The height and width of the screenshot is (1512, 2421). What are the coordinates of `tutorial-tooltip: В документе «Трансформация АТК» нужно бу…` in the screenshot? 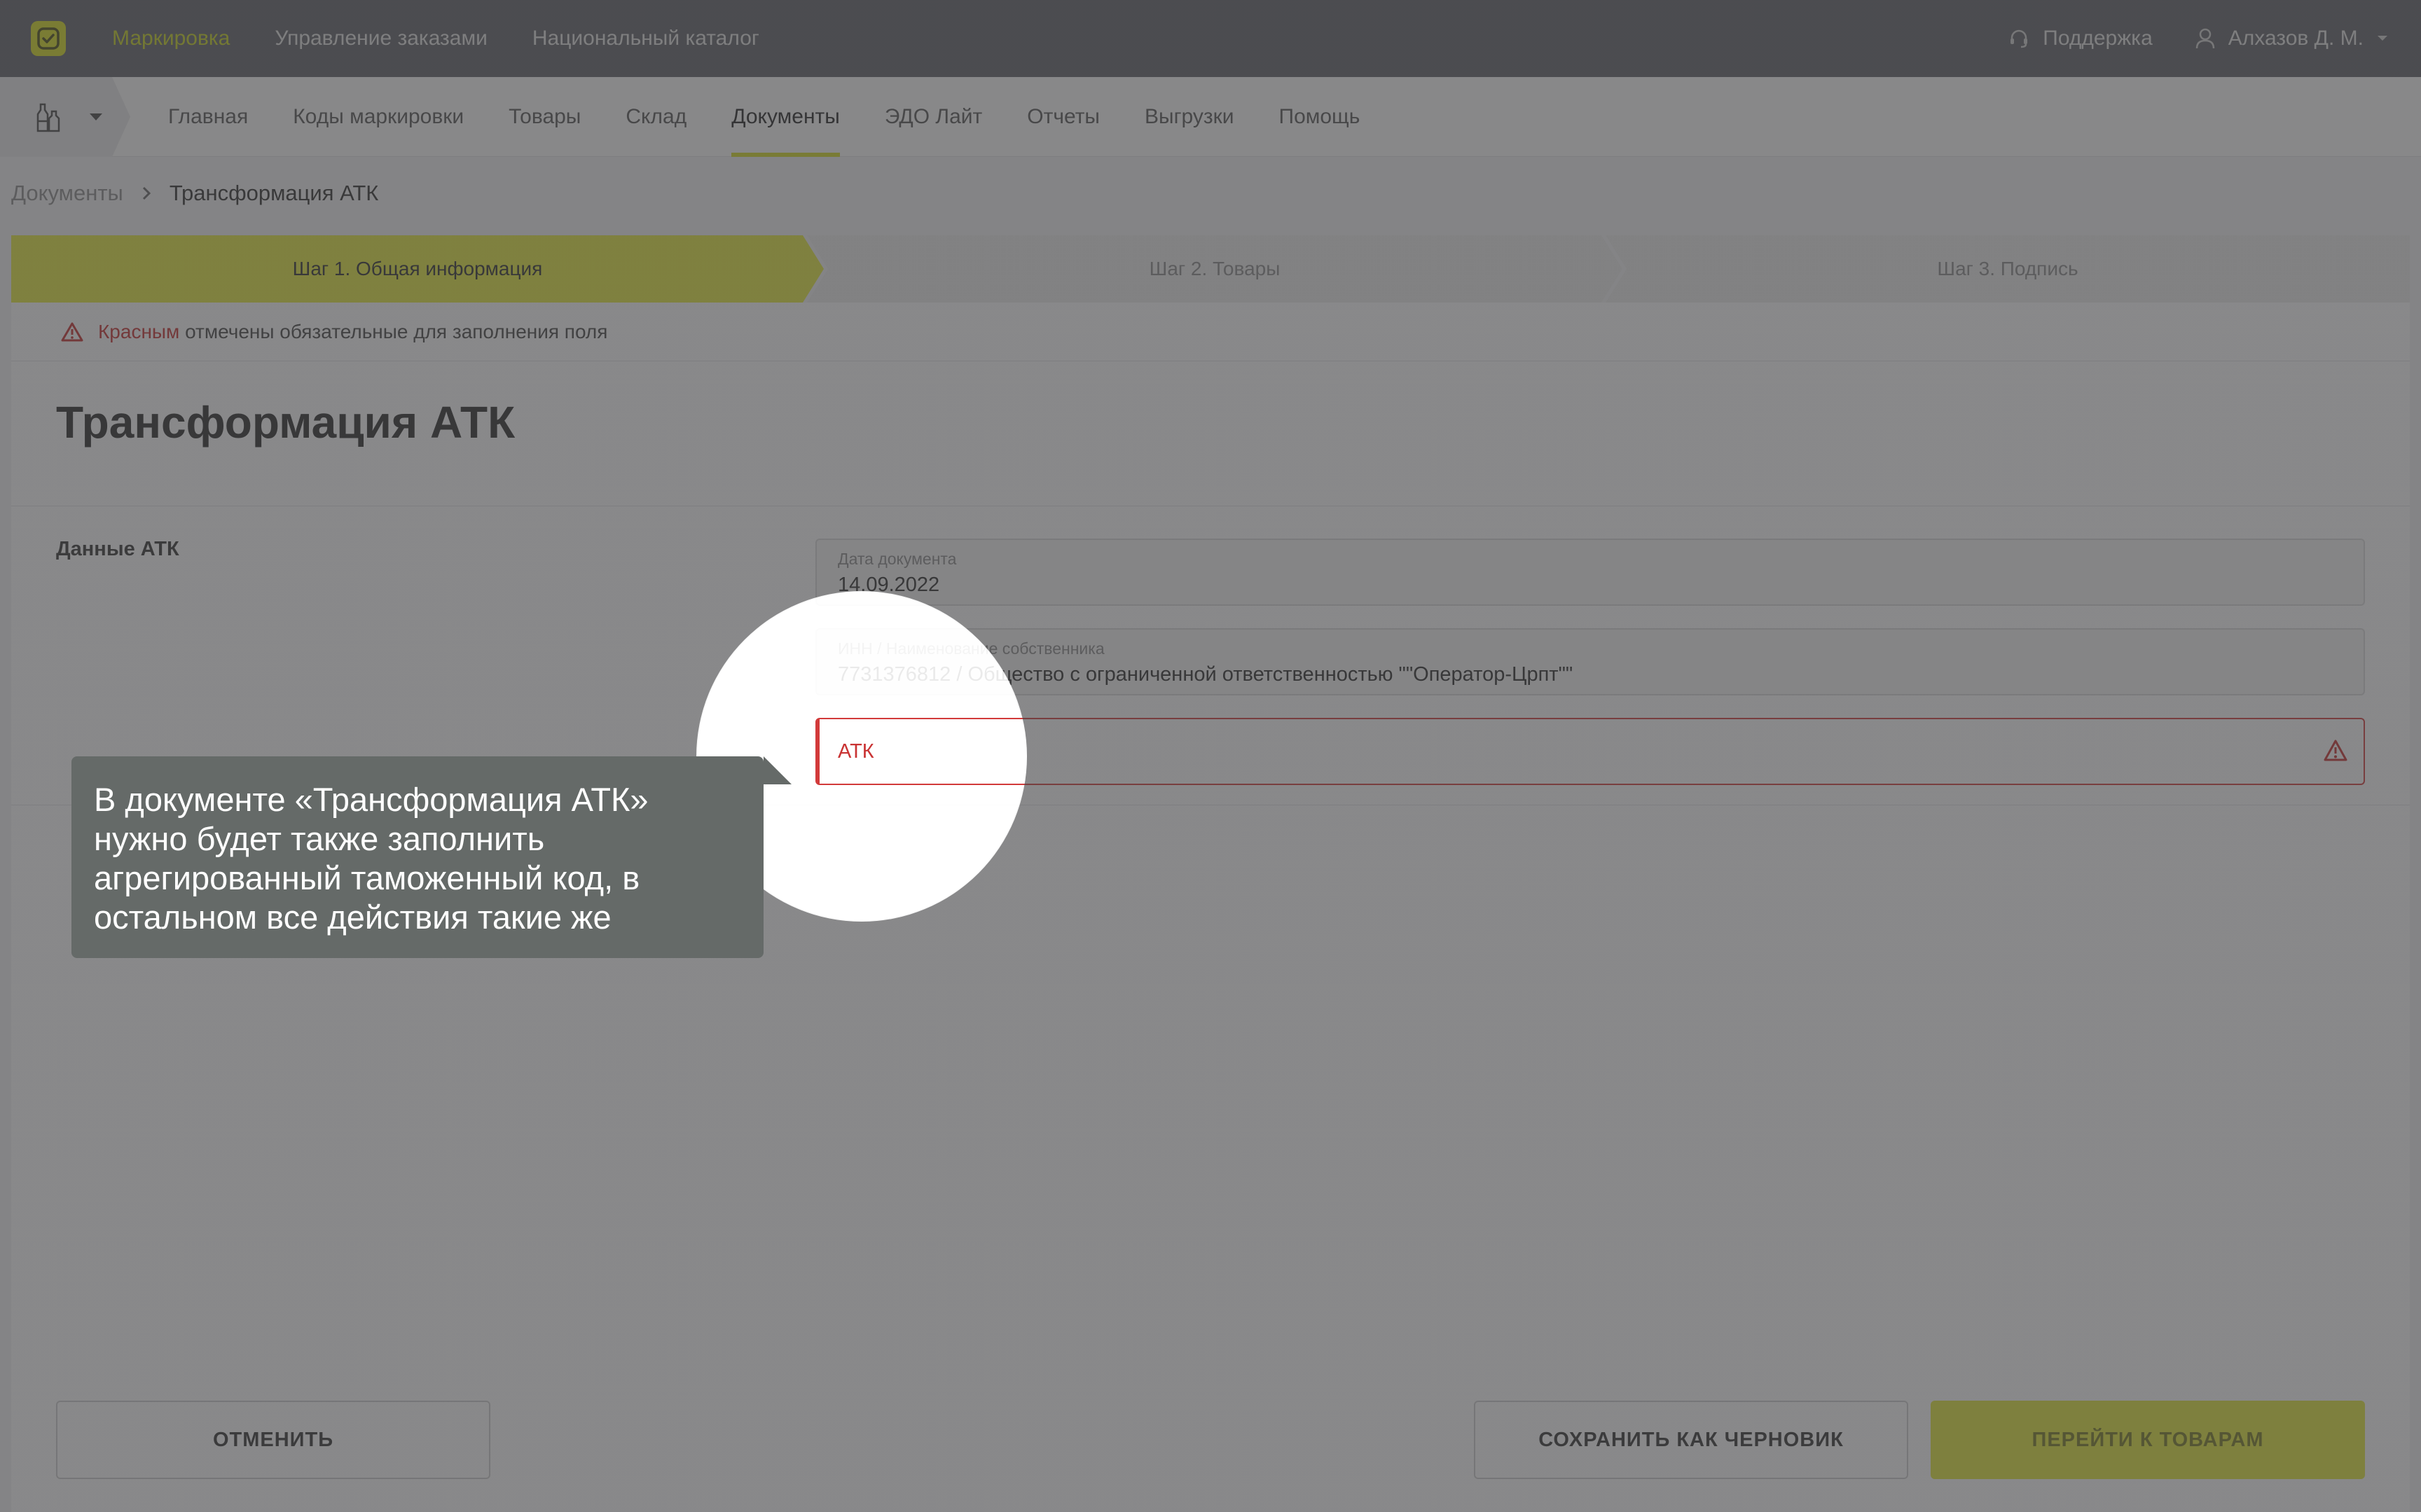 It's located at (417, 857).